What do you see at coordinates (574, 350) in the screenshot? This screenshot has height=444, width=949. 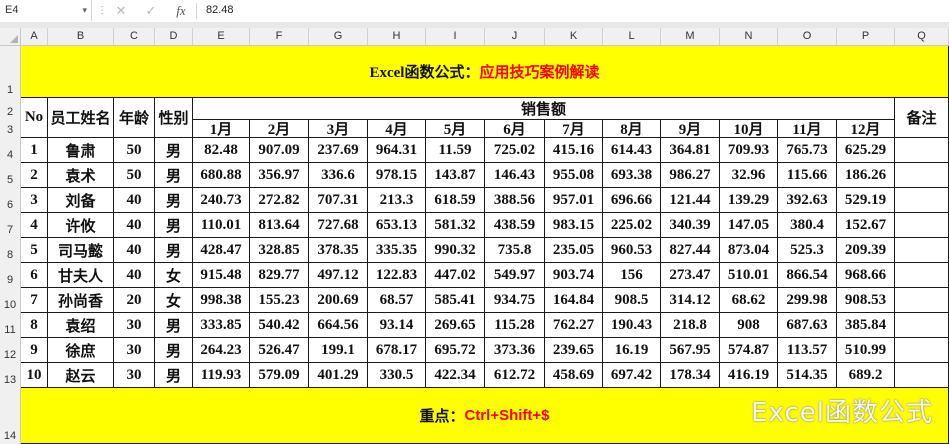 I see `cell-sales-value: 239.65` at bounding box center [574, 350].